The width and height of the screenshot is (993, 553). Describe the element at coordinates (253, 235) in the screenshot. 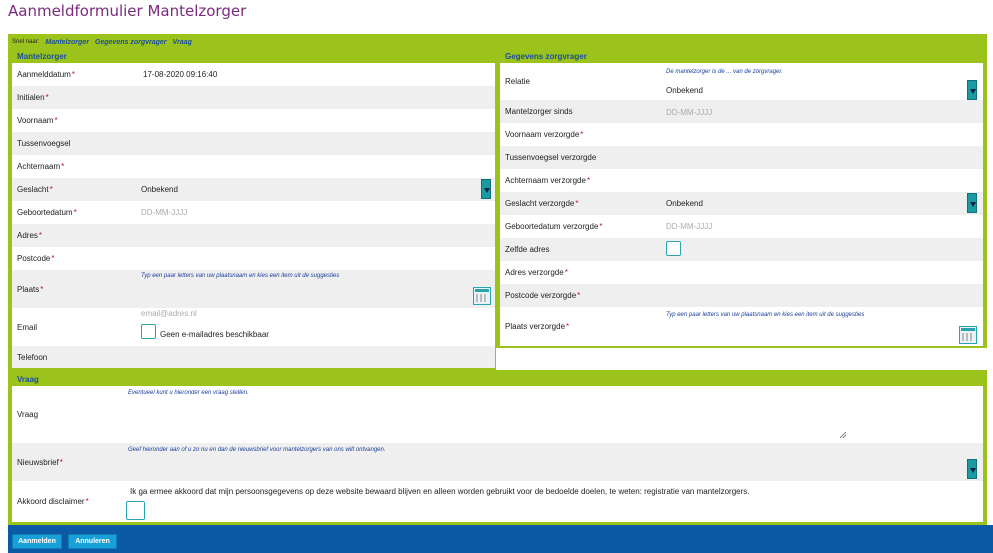

I see `row-adres: Adres *` at that location.